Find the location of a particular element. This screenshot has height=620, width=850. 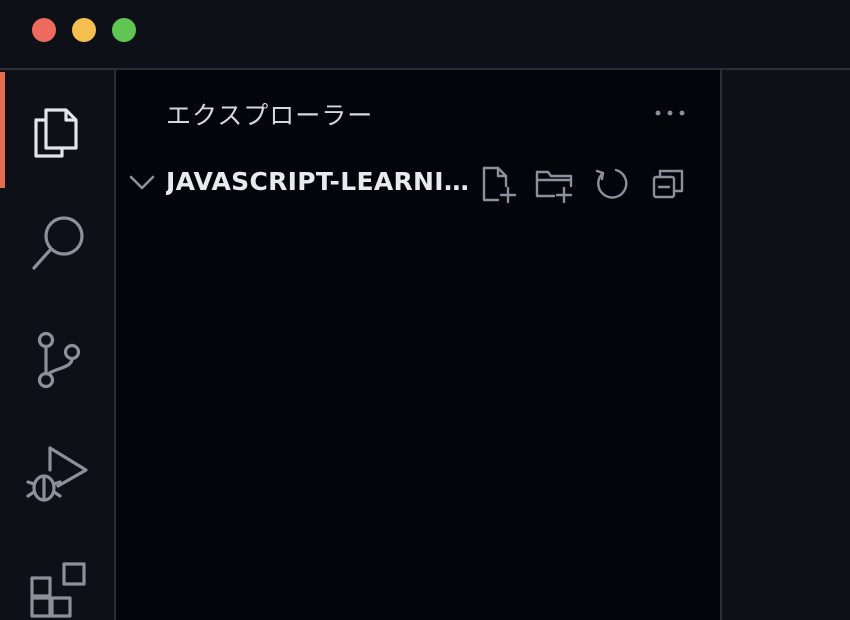

search-icon is located at coordinates (58, 243).